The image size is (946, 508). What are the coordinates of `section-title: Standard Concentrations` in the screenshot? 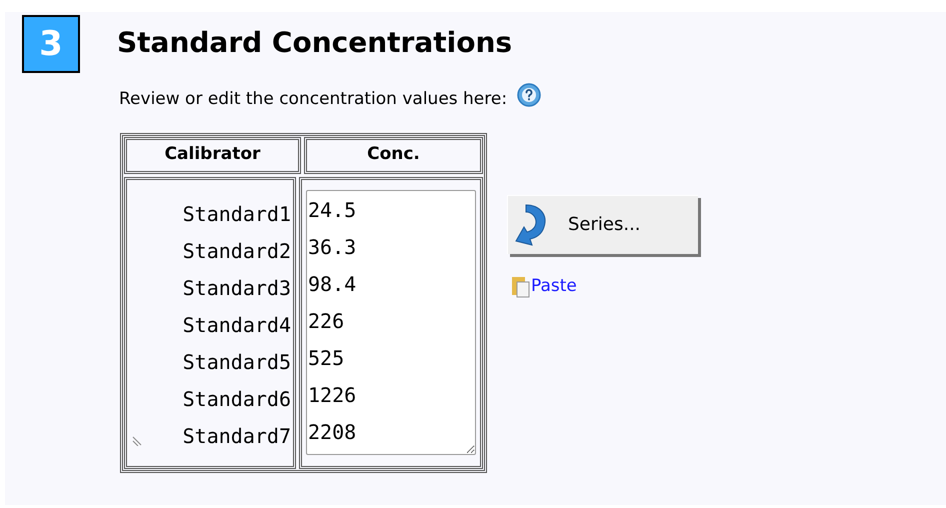 It's located at (314, 42).